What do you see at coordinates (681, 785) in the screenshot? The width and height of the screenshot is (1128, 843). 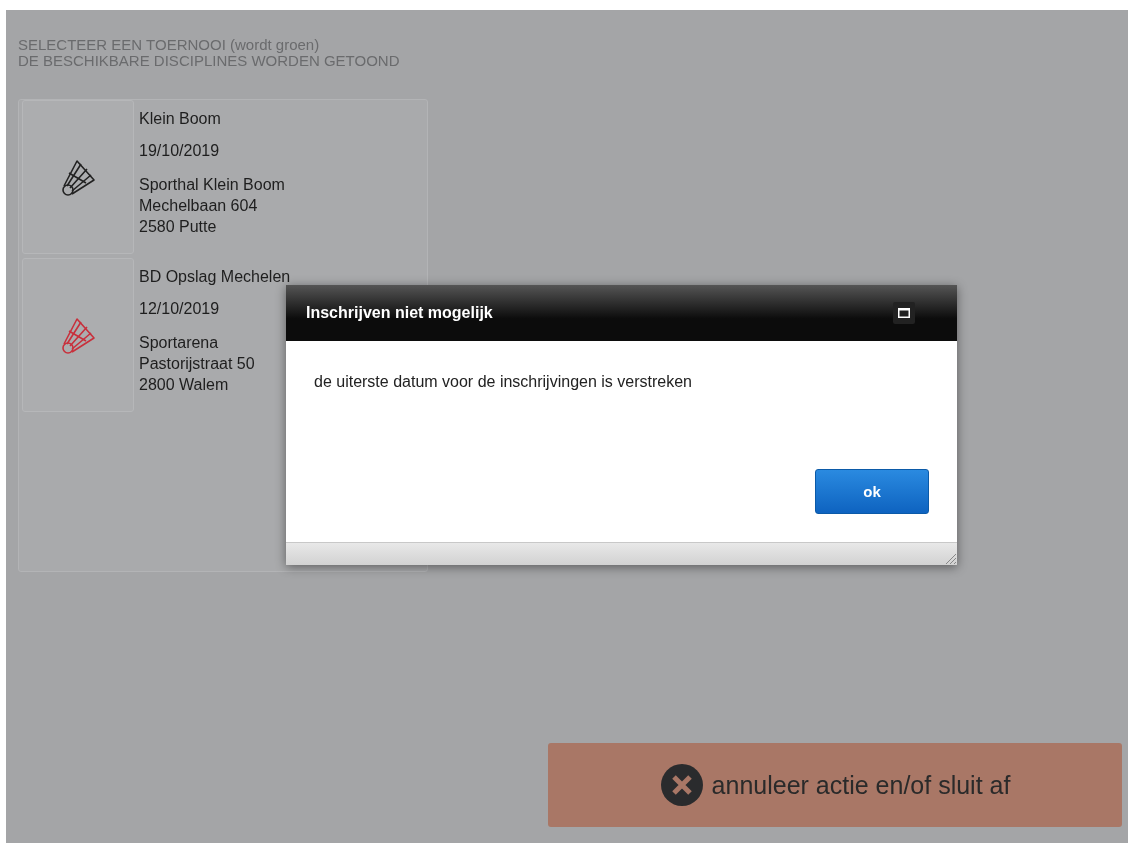 I see `close-icon` at bounding box center [681, 785].